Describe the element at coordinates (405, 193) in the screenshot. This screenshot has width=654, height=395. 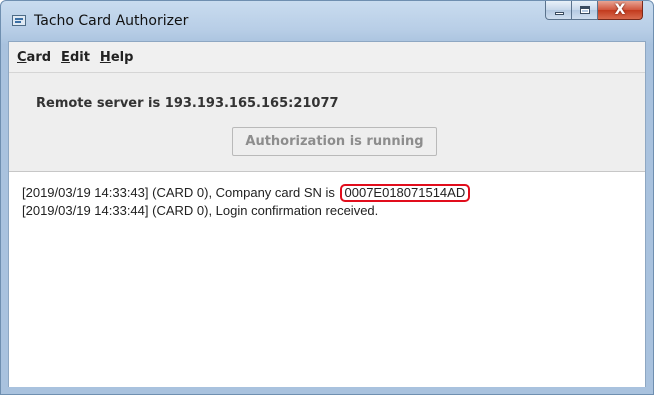
I see `card-serial-highlight: 0007E018071514AD` at that location.